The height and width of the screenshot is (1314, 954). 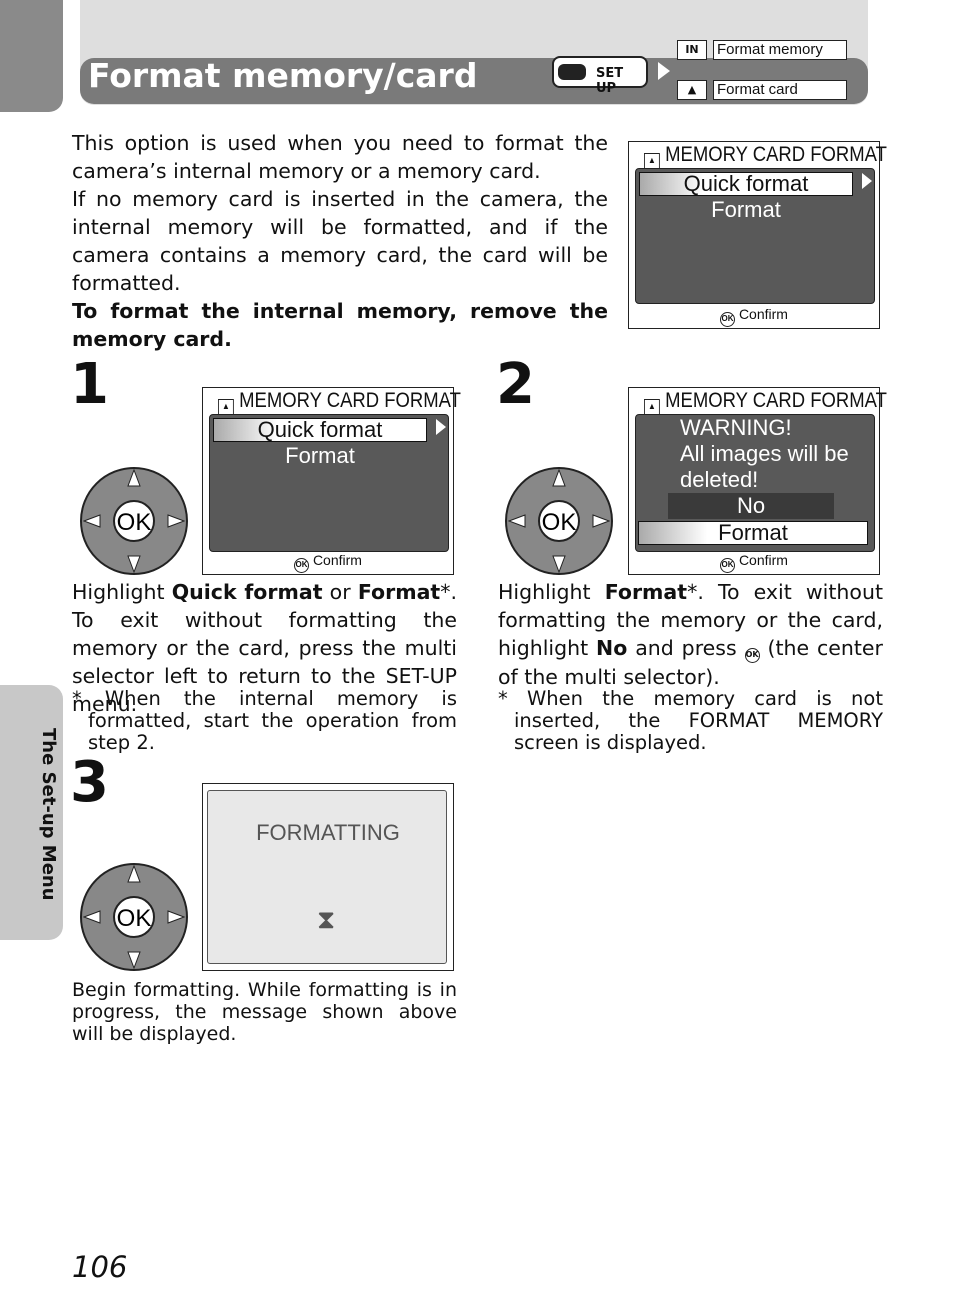 What do you see at coordinates (763, 314) in the screenshot?
I see `confirm-label: Confirm` at bounding box center [763, 314].